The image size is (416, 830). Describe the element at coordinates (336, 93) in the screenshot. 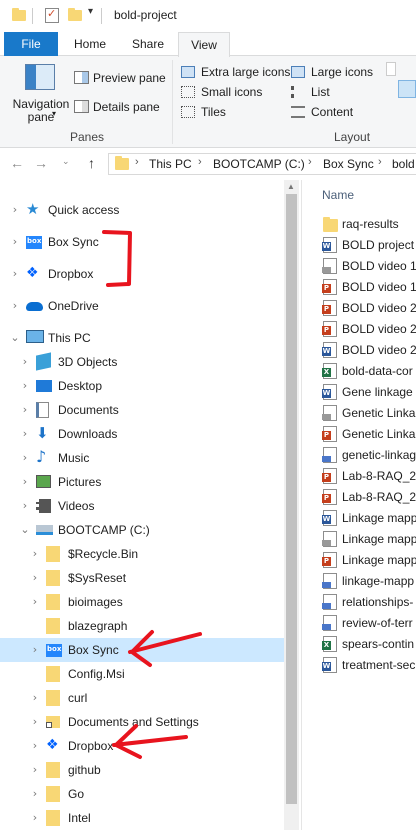

I see `list-option: List` at that location.